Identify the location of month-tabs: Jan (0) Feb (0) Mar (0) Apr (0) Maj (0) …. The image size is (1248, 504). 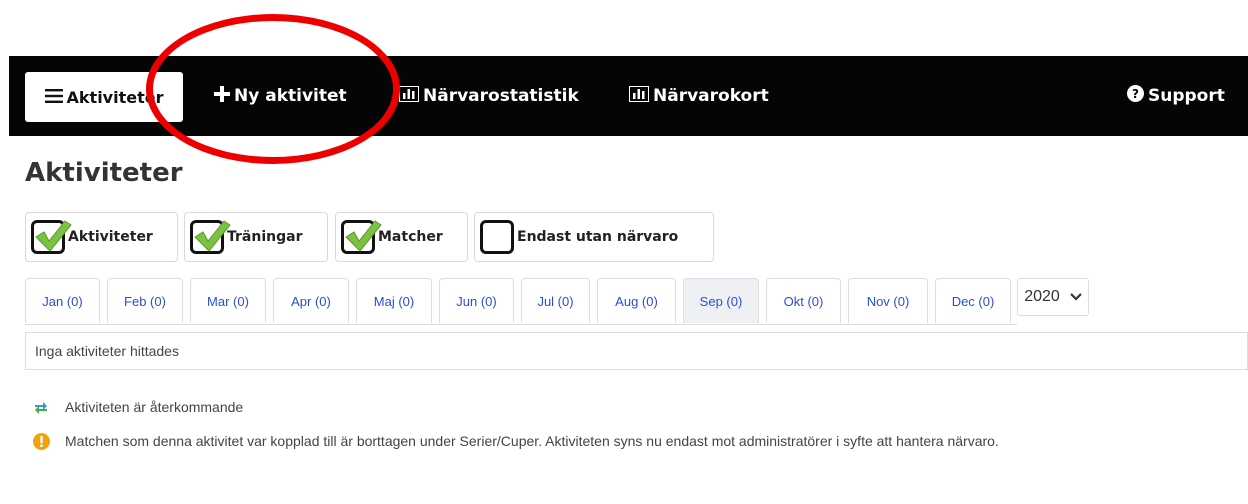
(521, 301).